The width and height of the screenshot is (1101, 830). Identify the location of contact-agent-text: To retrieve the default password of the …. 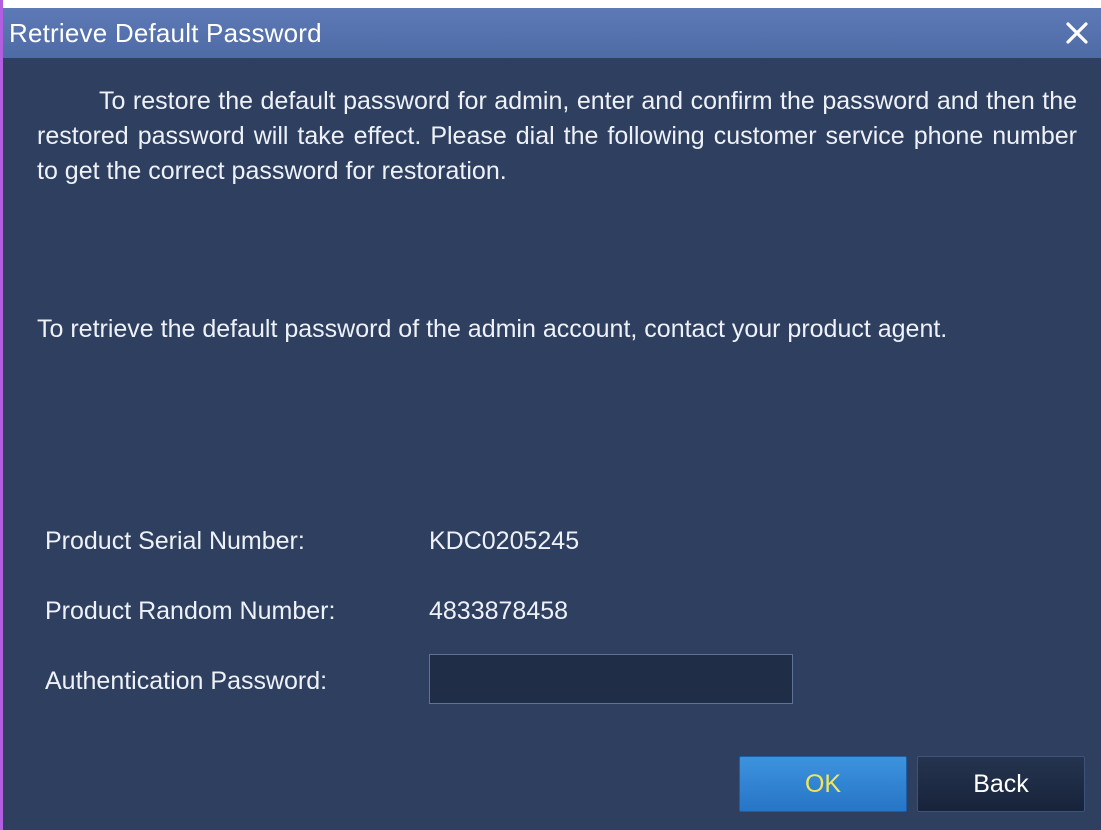
(492, 329).